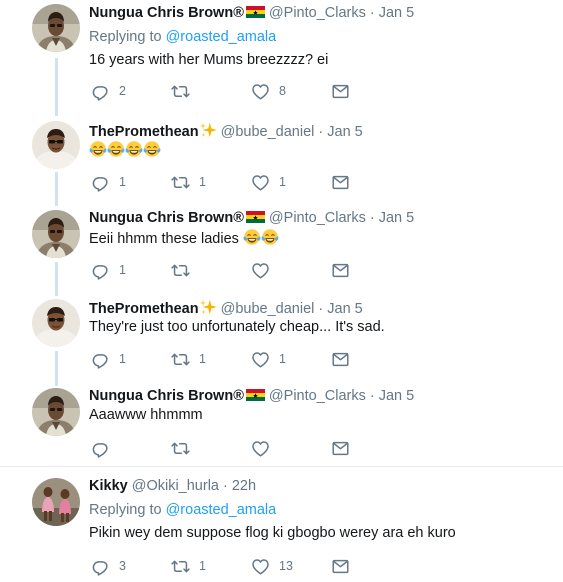 The width and height of the screenshot is (563, 582). What do you see at coordinates (146, 415) in the screenshot?
I see `tweet-text: Aaawww hhmmm` at bounding box center [146, 415].